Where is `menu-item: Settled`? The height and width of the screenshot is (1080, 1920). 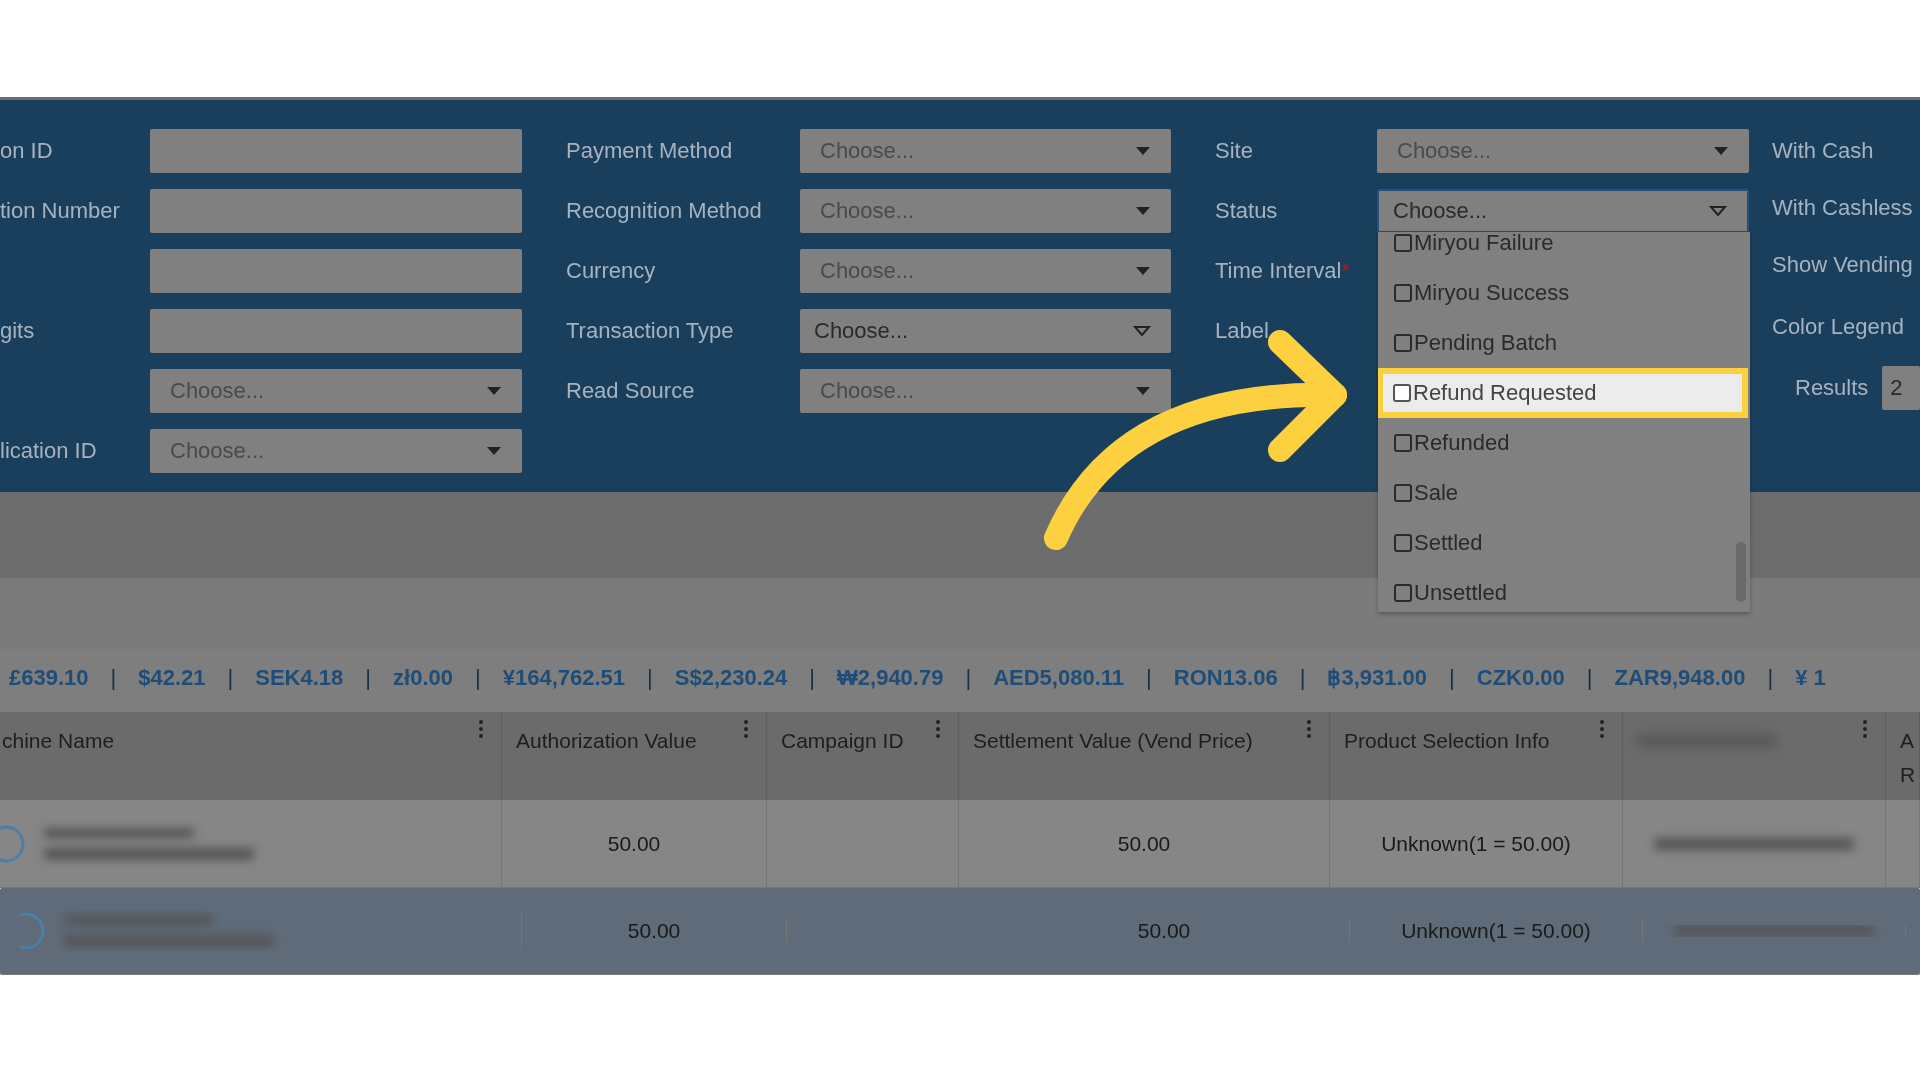
menu-item: Settled is located at coordinates (1564, 543).